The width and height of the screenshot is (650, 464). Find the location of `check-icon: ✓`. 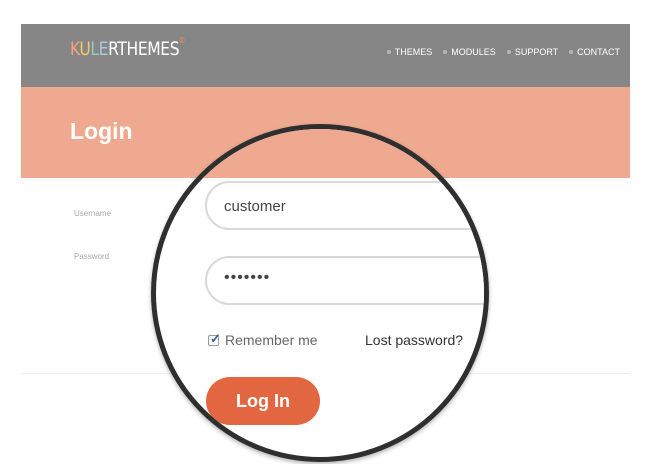

check-icon: ✓ is located at coordinates (215, 338).